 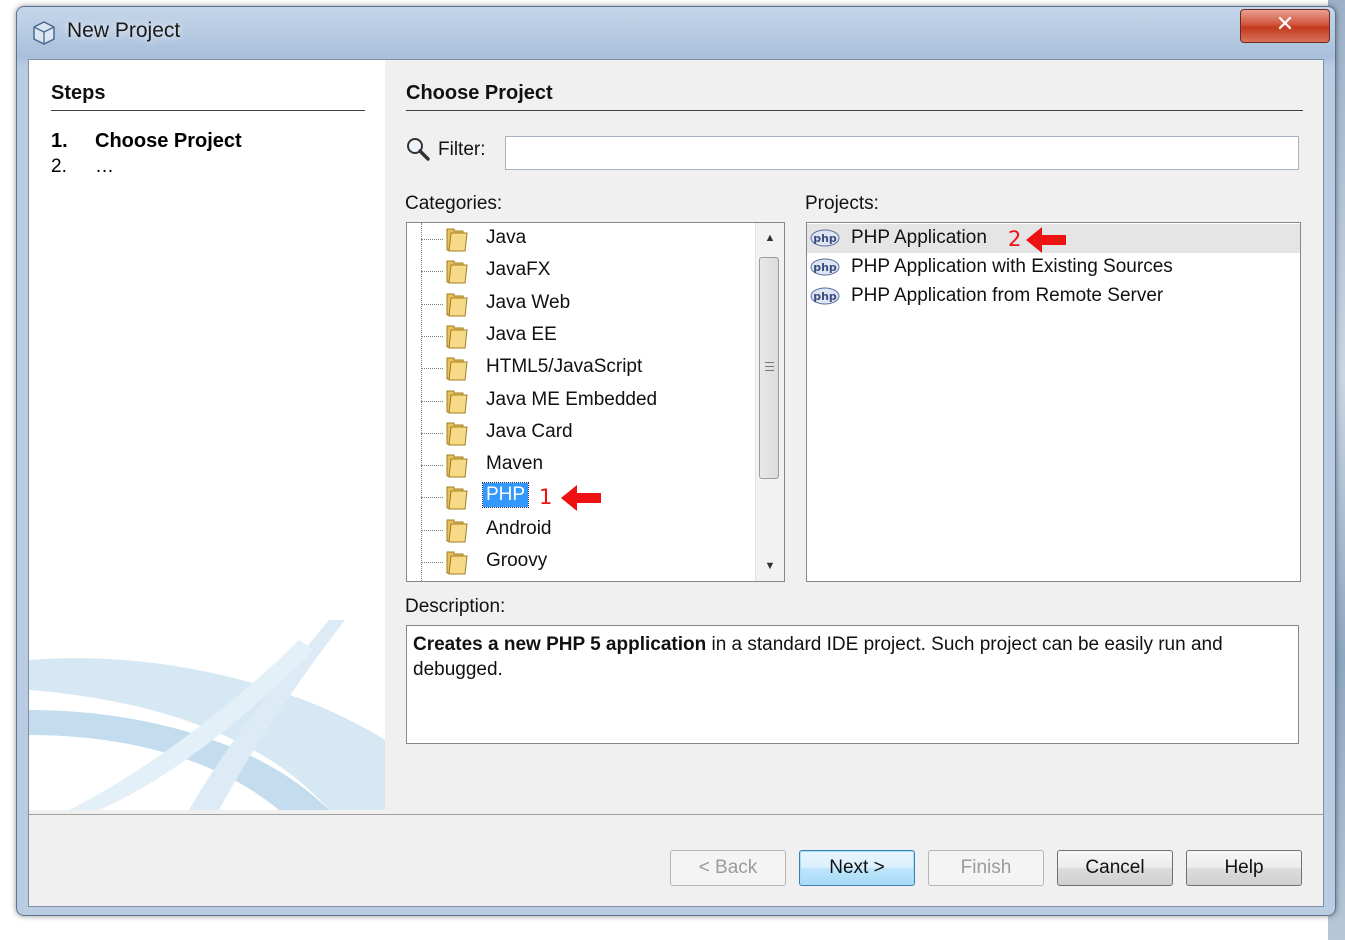 I want to click on category-item: Groovy, so click(x=581, y=562).